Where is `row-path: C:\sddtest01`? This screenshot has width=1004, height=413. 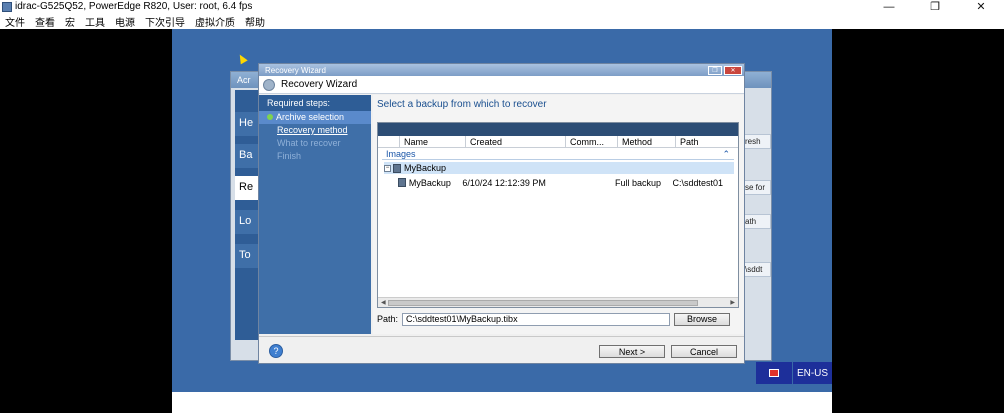
row-path: C:\sddtest01 is located at coordinates (698, 182).